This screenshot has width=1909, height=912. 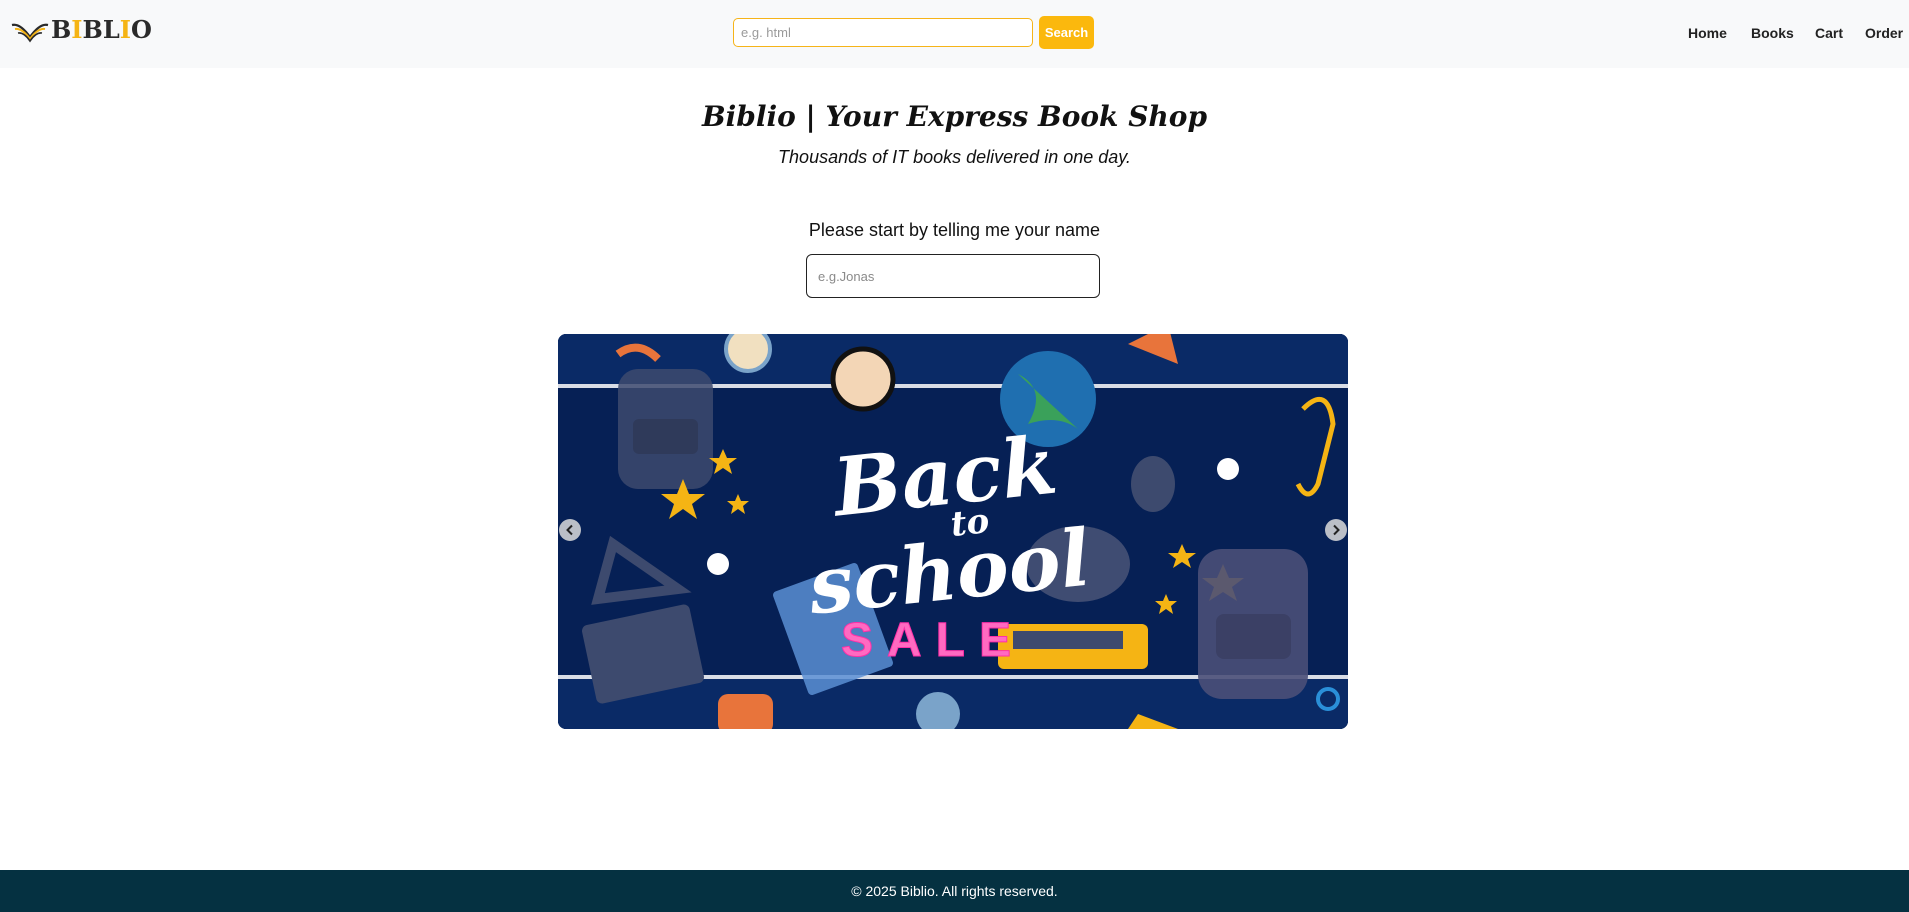 What do you see at coordinates (1707, 33) in the screenshot?
I see `nav-home: Home` at bounding box center [1707, 33].